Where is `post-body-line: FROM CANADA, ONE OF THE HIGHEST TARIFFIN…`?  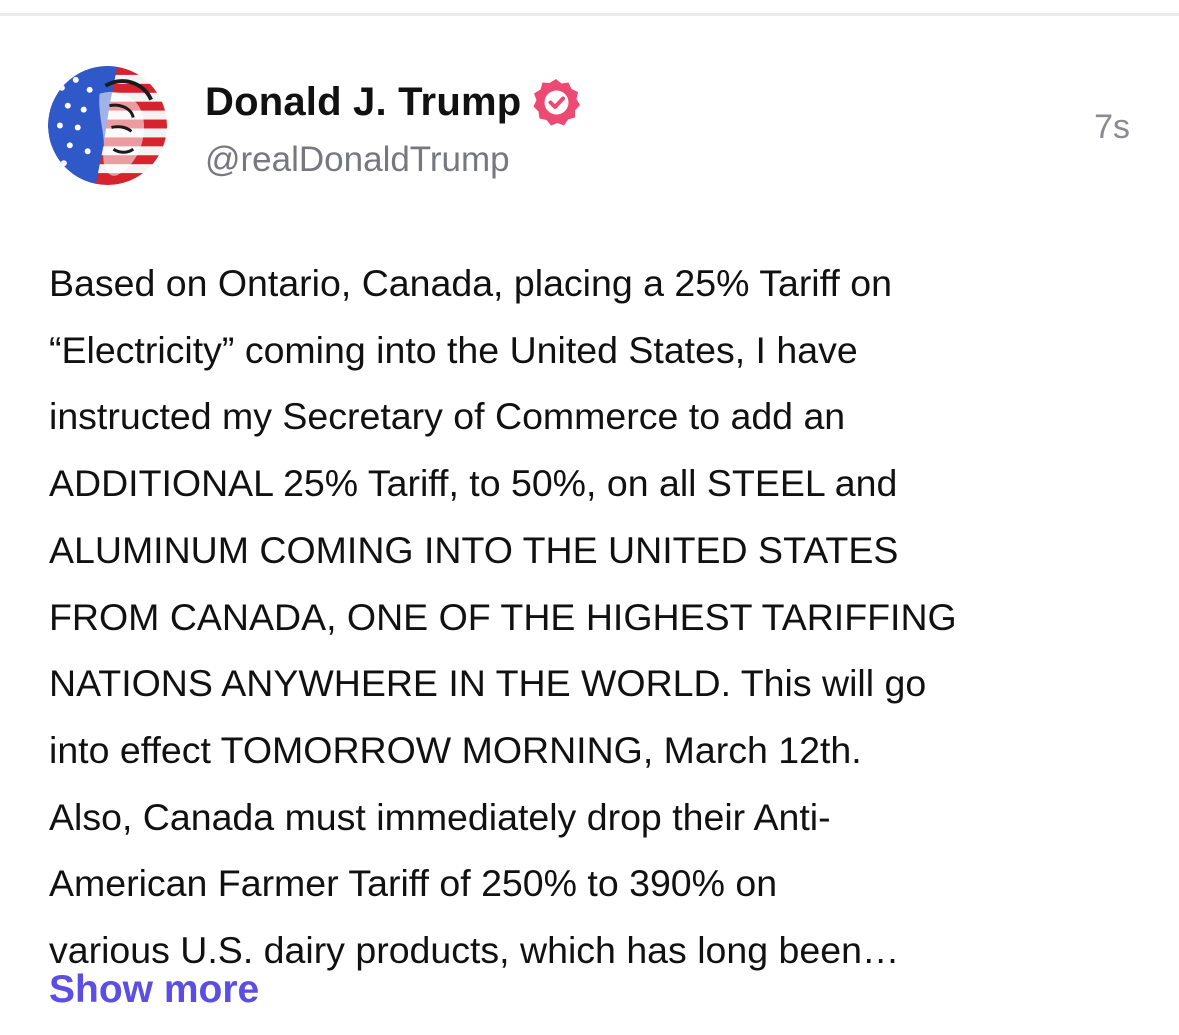 post-body-line: FROM CANADA, ONE OF THE HIGHEST TARIFFIN… is located at coordinates (503, 616).